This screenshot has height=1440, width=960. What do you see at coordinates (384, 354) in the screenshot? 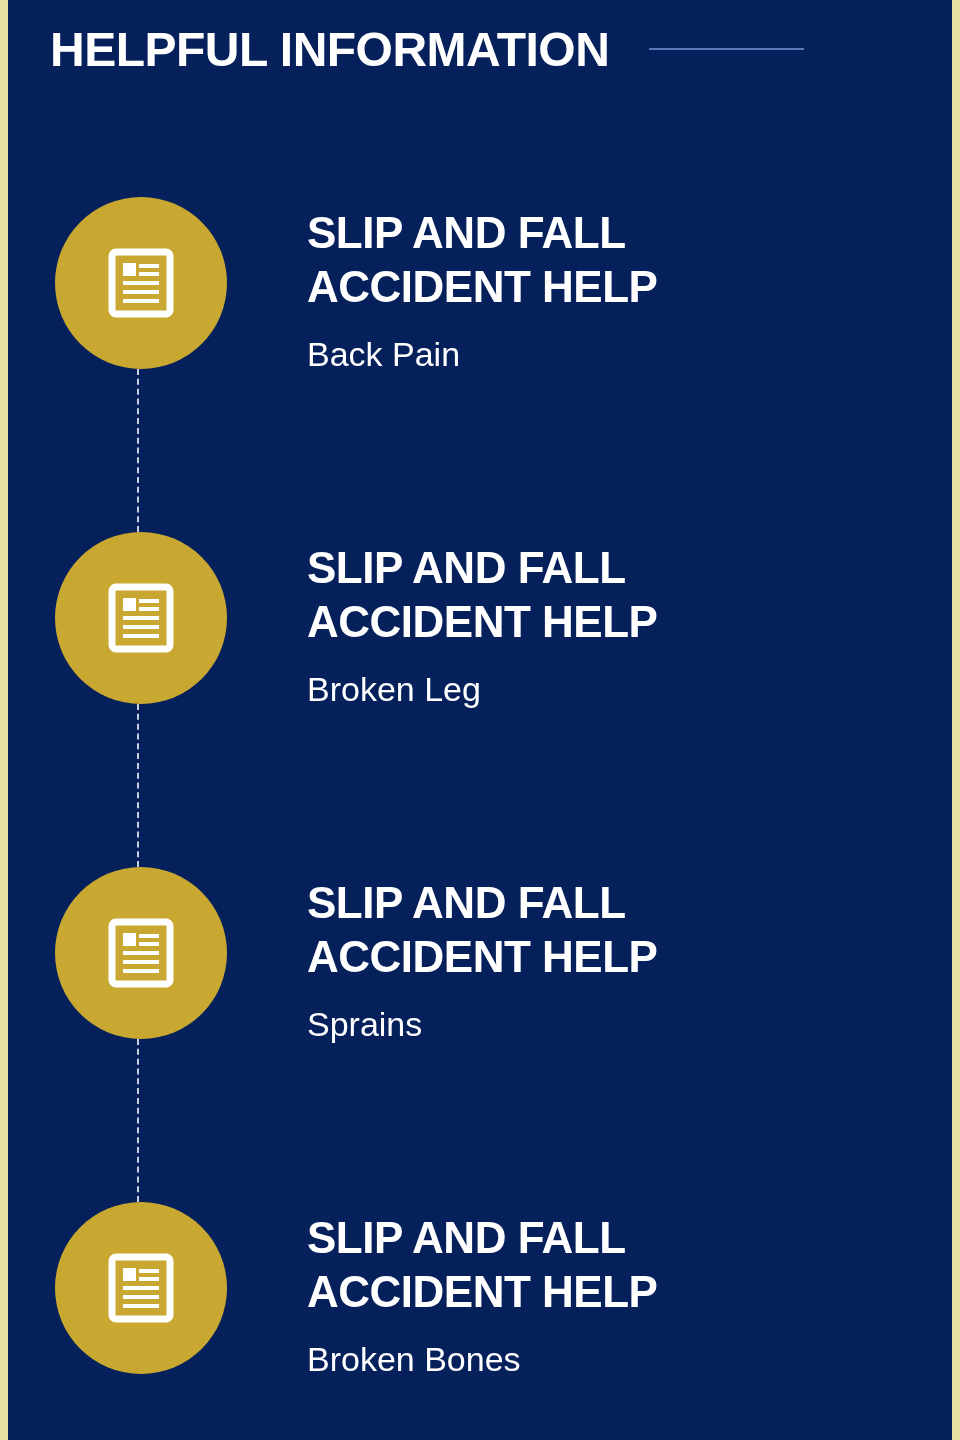
I see `item-subtitle: Back Pain` at bounding box center [384, 354].